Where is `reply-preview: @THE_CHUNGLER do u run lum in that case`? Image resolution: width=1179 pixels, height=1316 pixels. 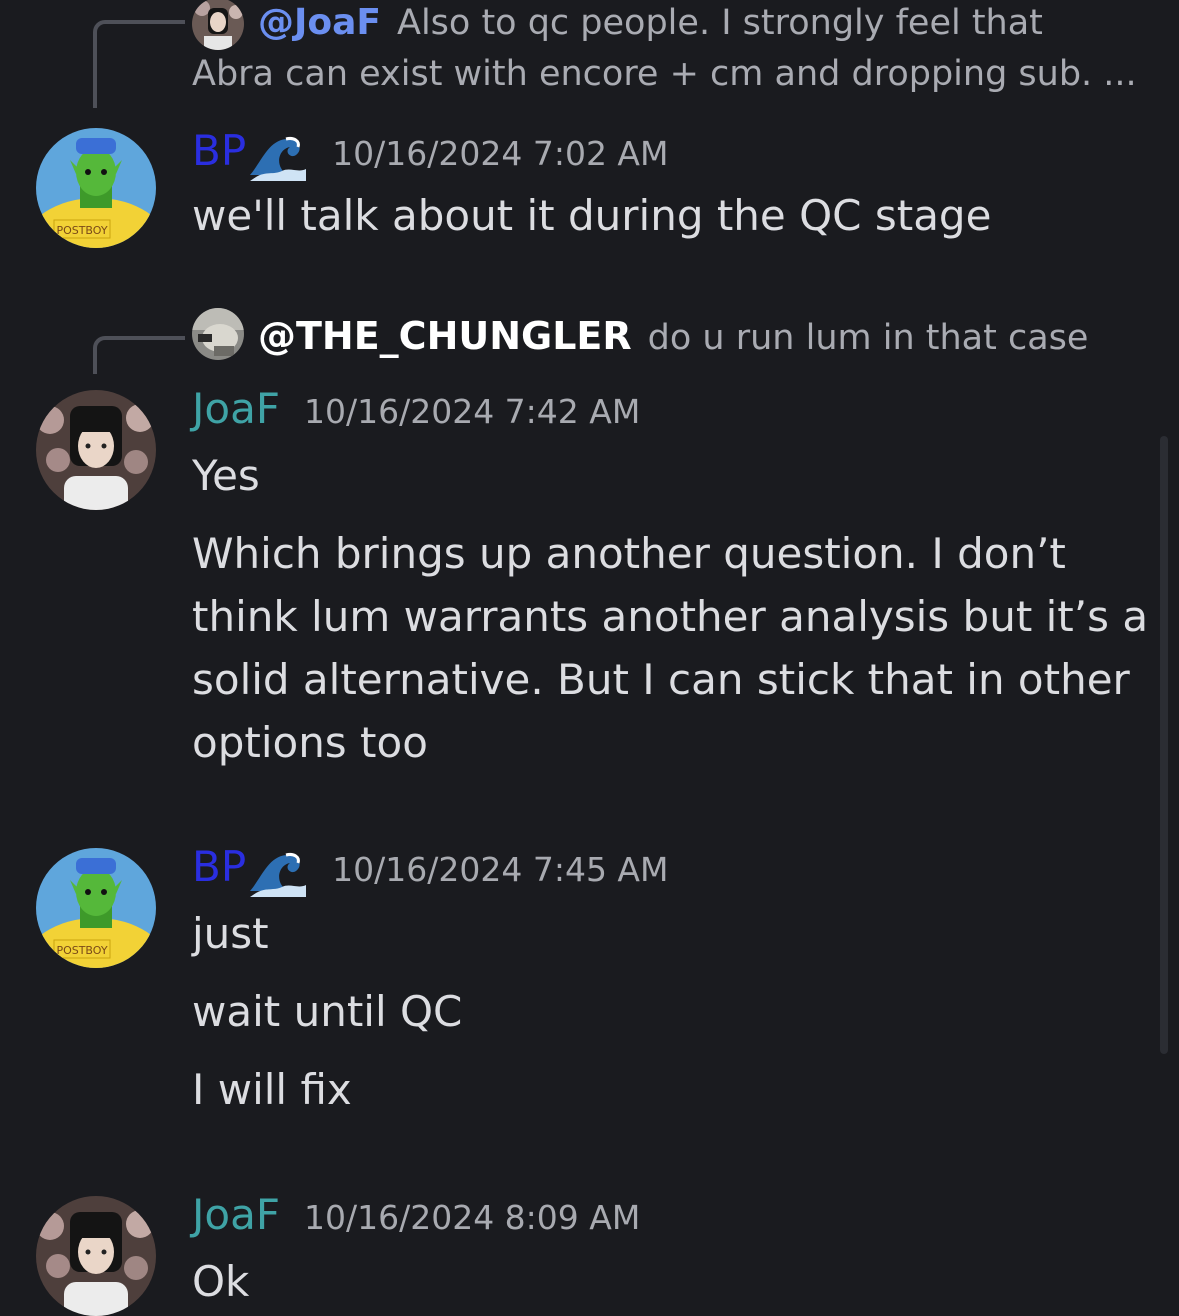 reply-preview: @THE_CHUNGLER do u run lum in that case is located at coordinates (672, 336).